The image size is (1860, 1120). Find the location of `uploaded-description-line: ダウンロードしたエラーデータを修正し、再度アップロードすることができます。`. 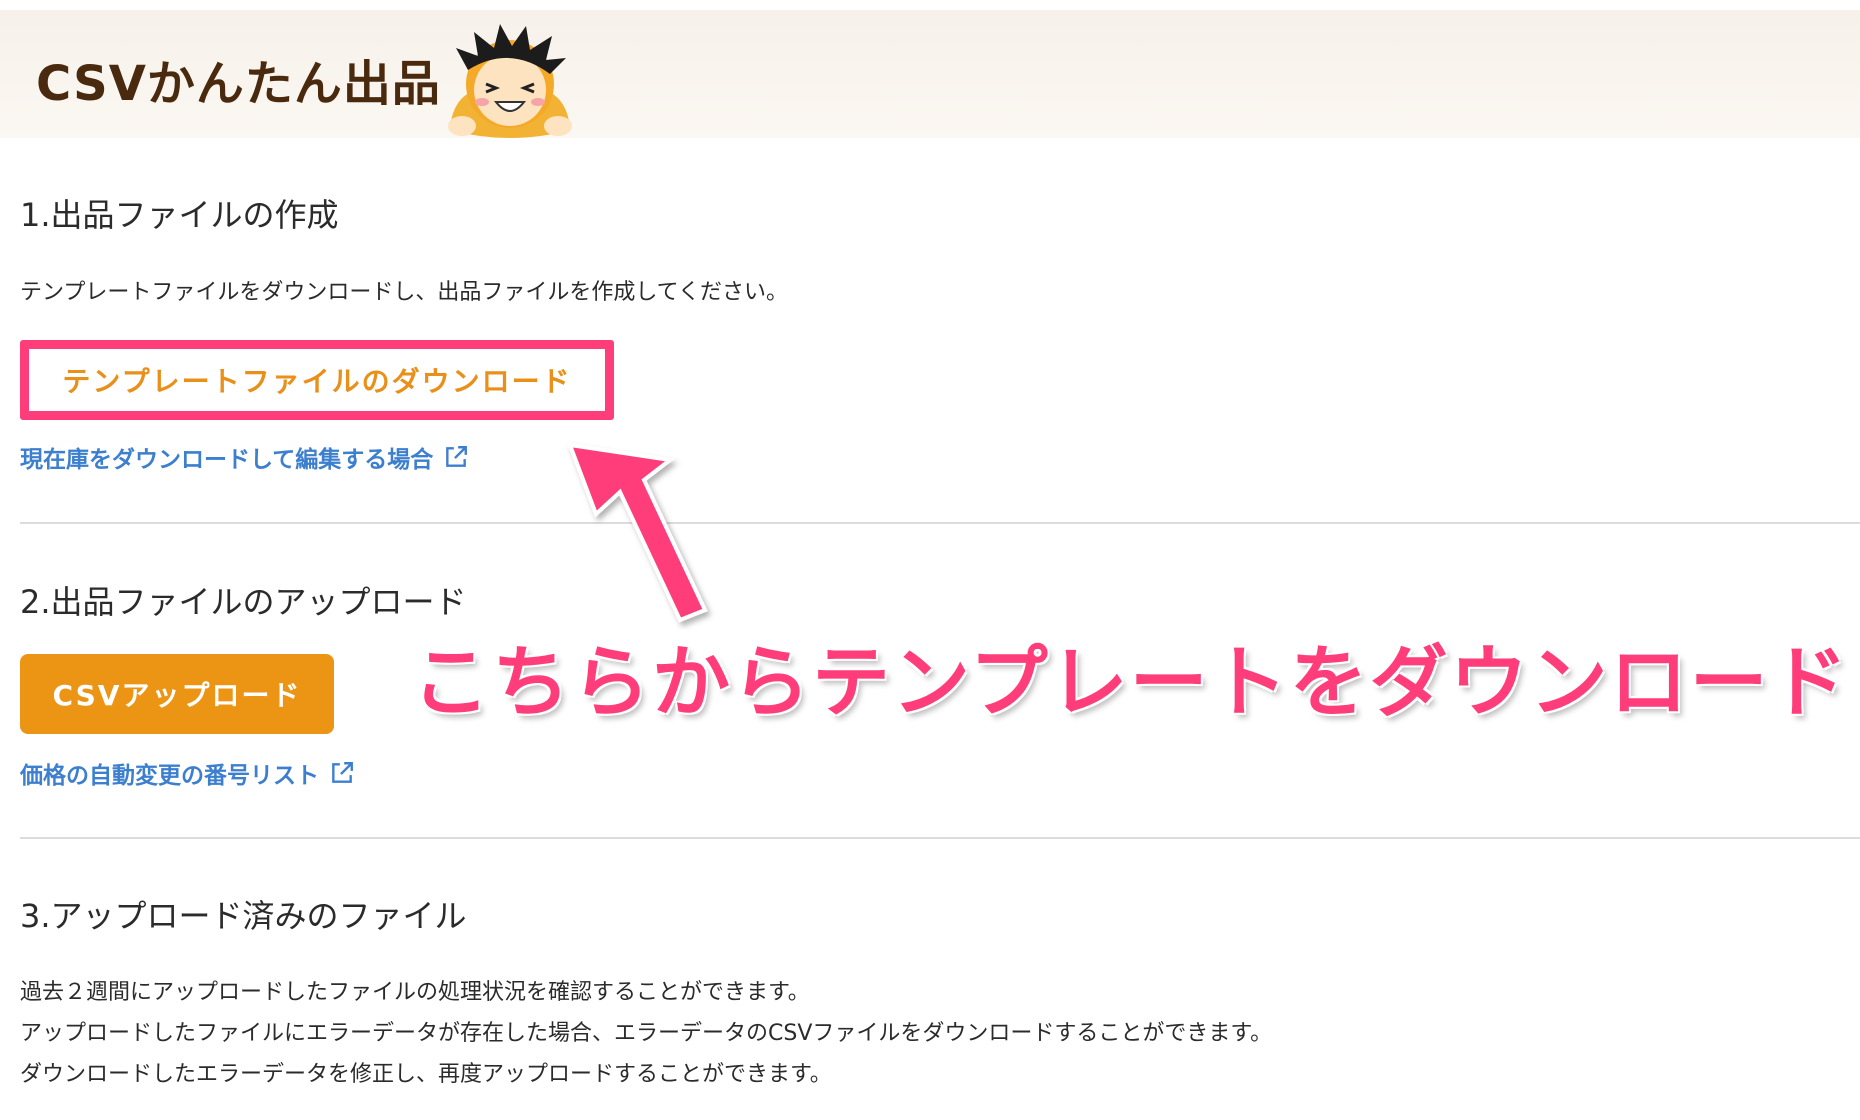

uploaded-description-line: ダウンロードしたエラーデータを修正し、再度アップロードすることができます。 is located at coordinates (426, 1074).